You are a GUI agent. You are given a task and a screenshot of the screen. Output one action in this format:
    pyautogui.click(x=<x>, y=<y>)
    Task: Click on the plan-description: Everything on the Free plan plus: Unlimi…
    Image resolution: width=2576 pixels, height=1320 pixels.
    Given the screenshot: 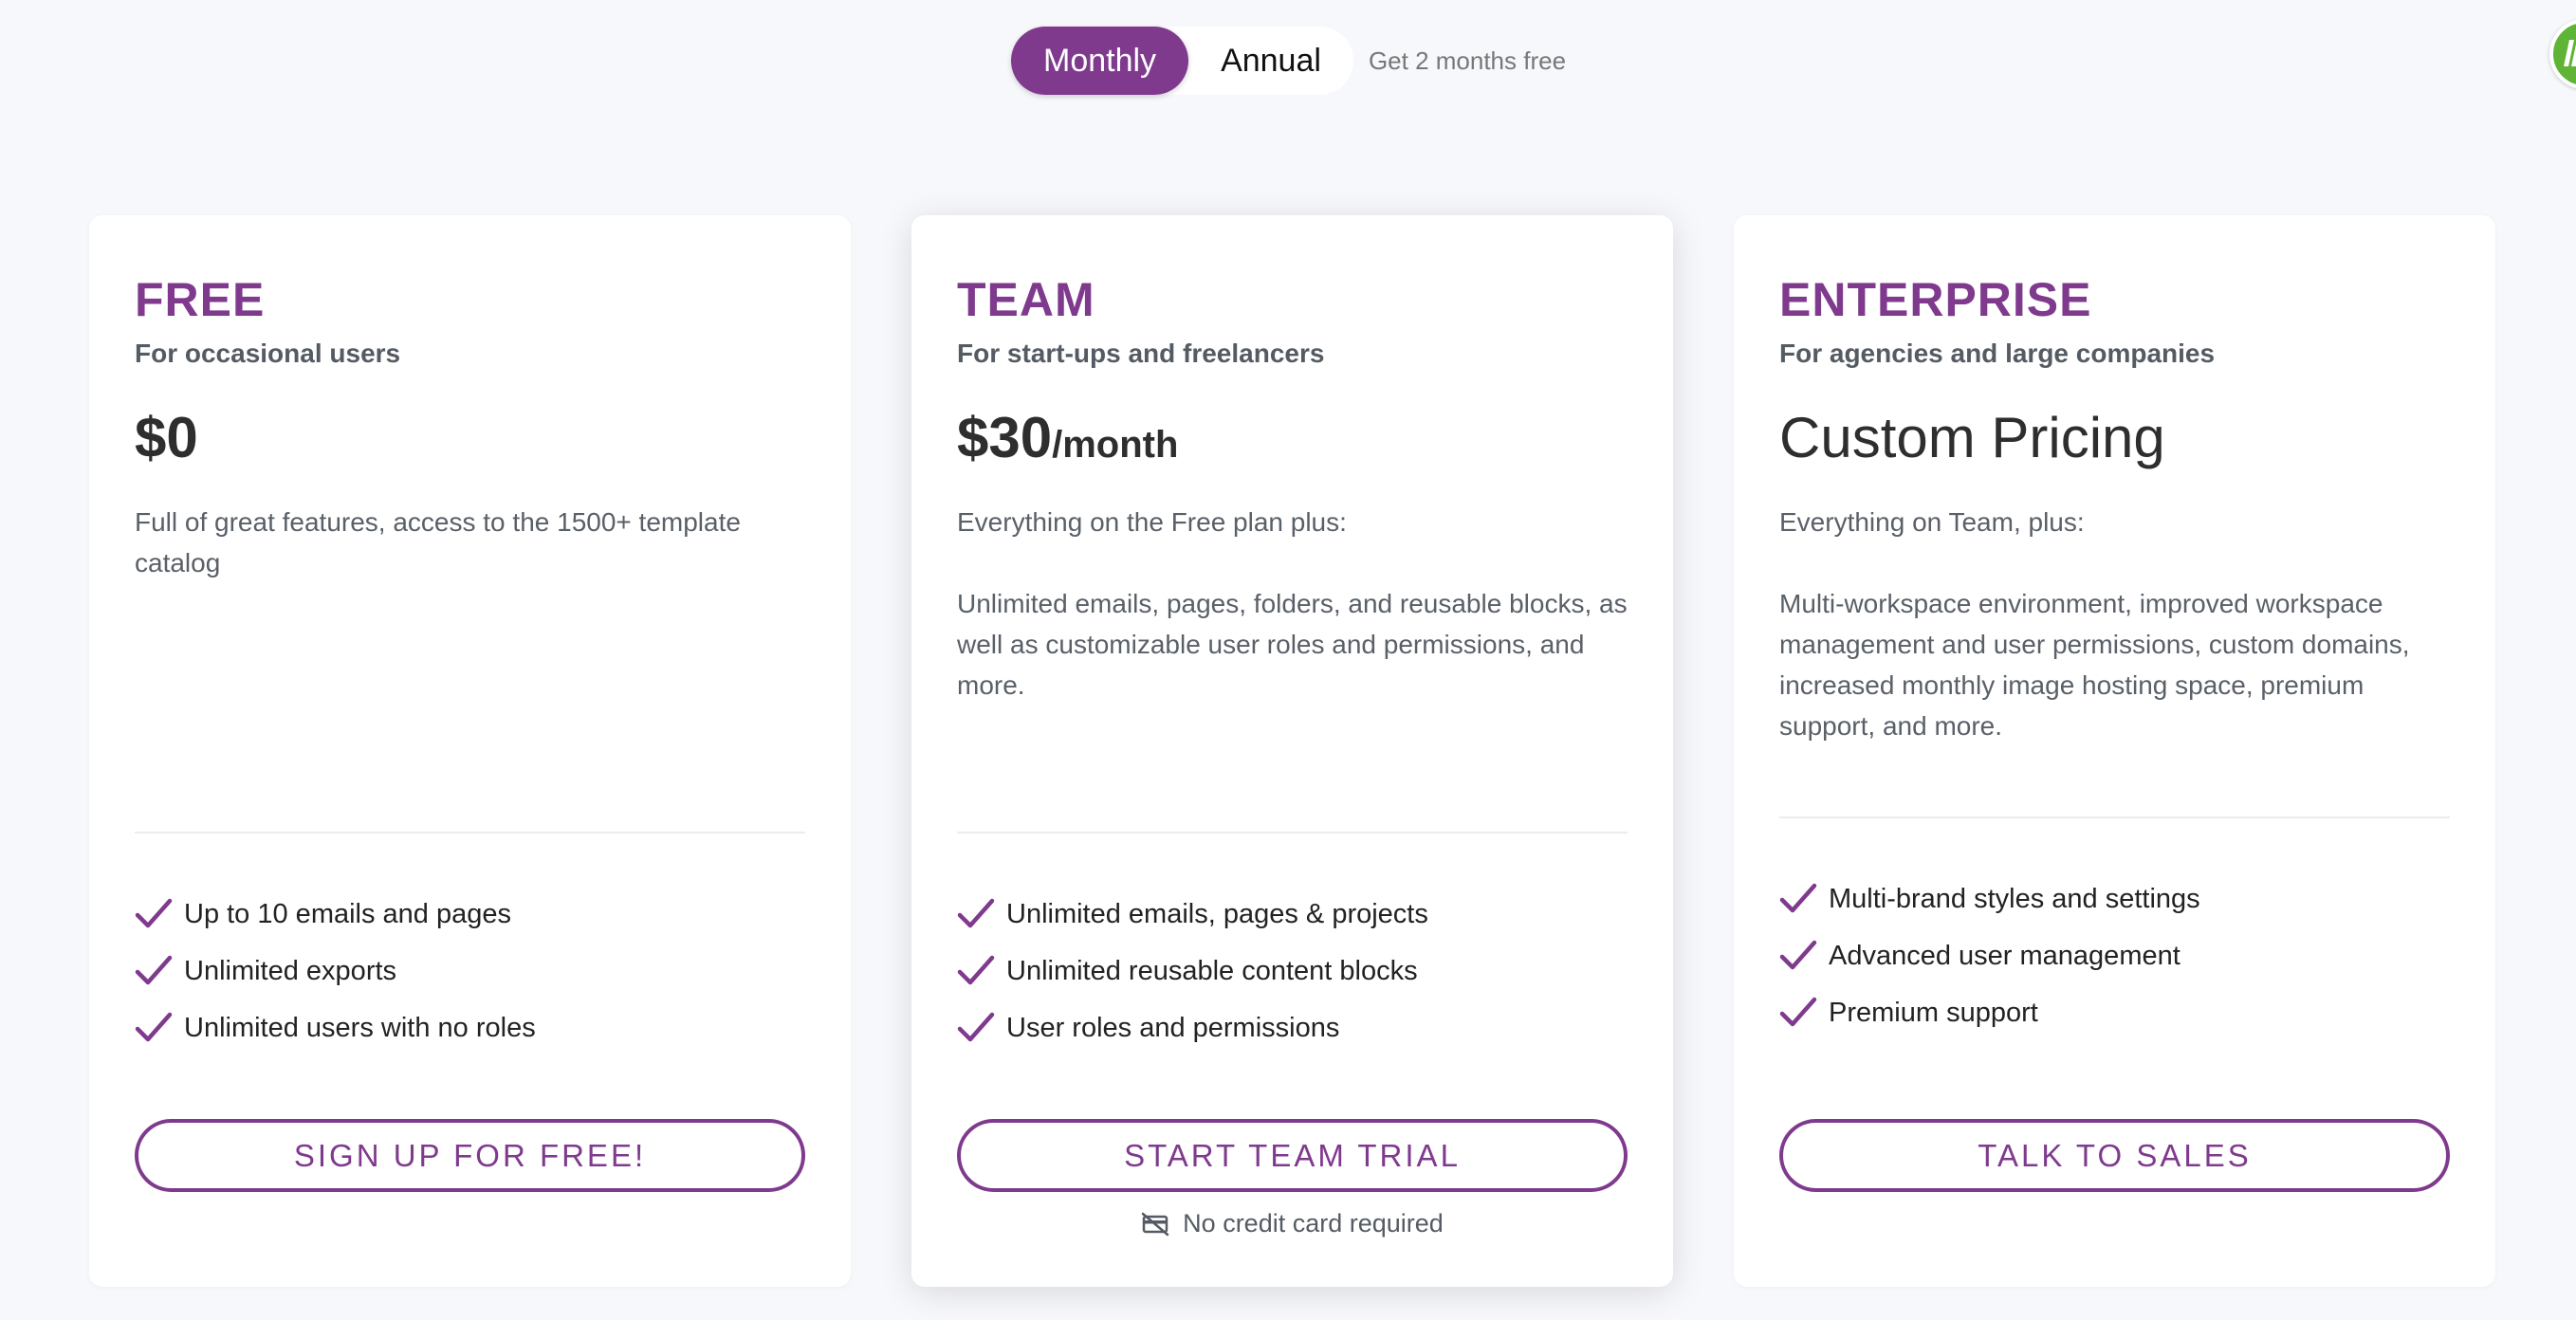 What is the action you would take?
    pyautogui.click(x=1292, y=624)
    